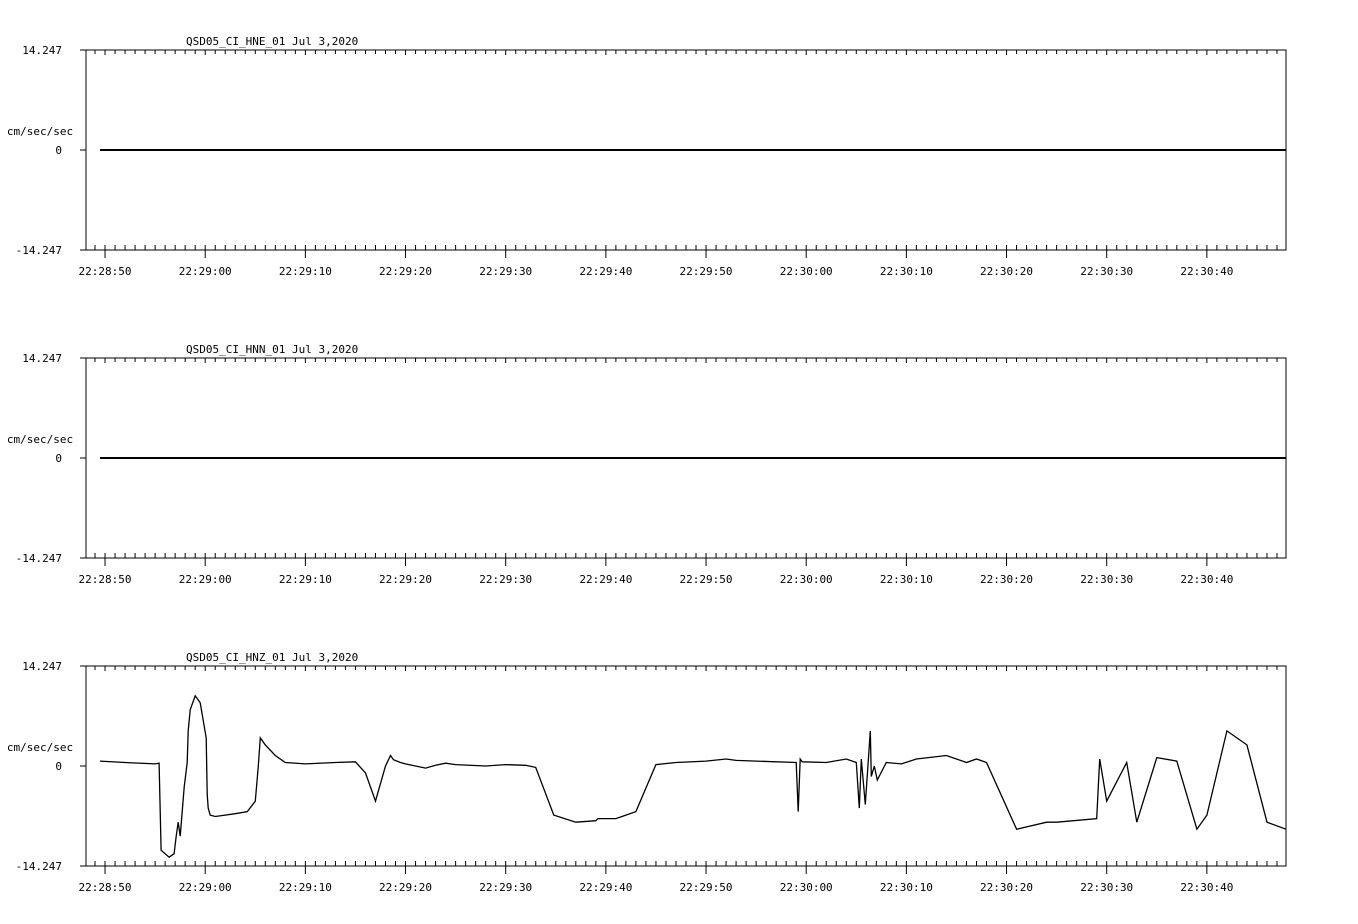  Describe the element at coordinates (272, 349) in the screenshot. I see `chart-title: QSD05_CI_HNN_01 Jul 3,2020` at that location.